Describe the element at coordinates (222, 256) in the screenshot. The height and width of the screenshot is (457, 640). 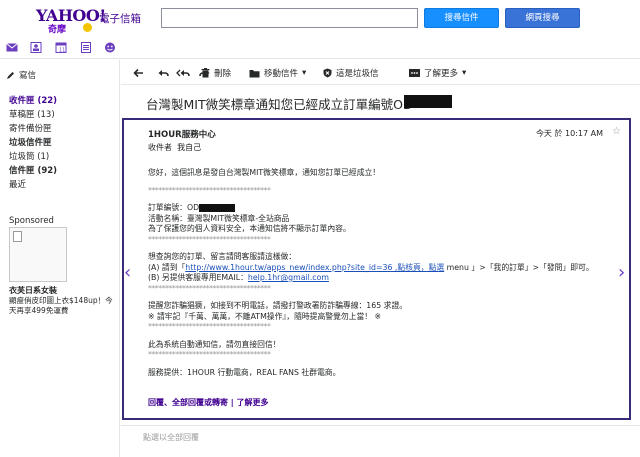
I see `body-query-intro: 想查詢您的訂單、留言請問客服請這樣做：` at that location.